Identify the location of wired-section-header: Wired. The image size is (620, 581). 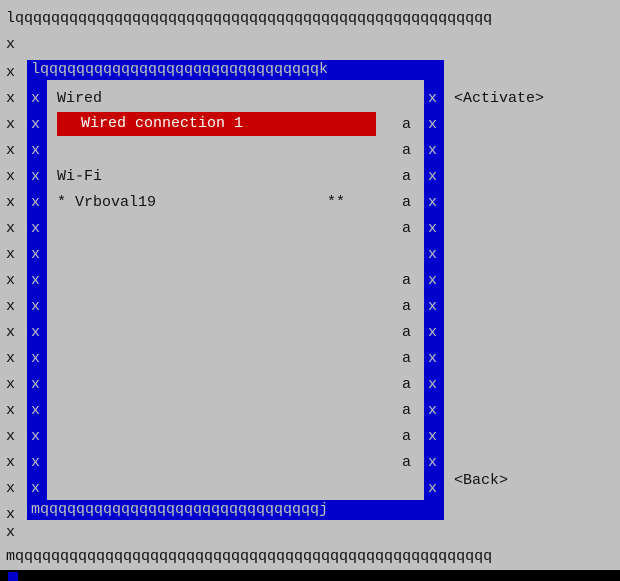
(80, 98).